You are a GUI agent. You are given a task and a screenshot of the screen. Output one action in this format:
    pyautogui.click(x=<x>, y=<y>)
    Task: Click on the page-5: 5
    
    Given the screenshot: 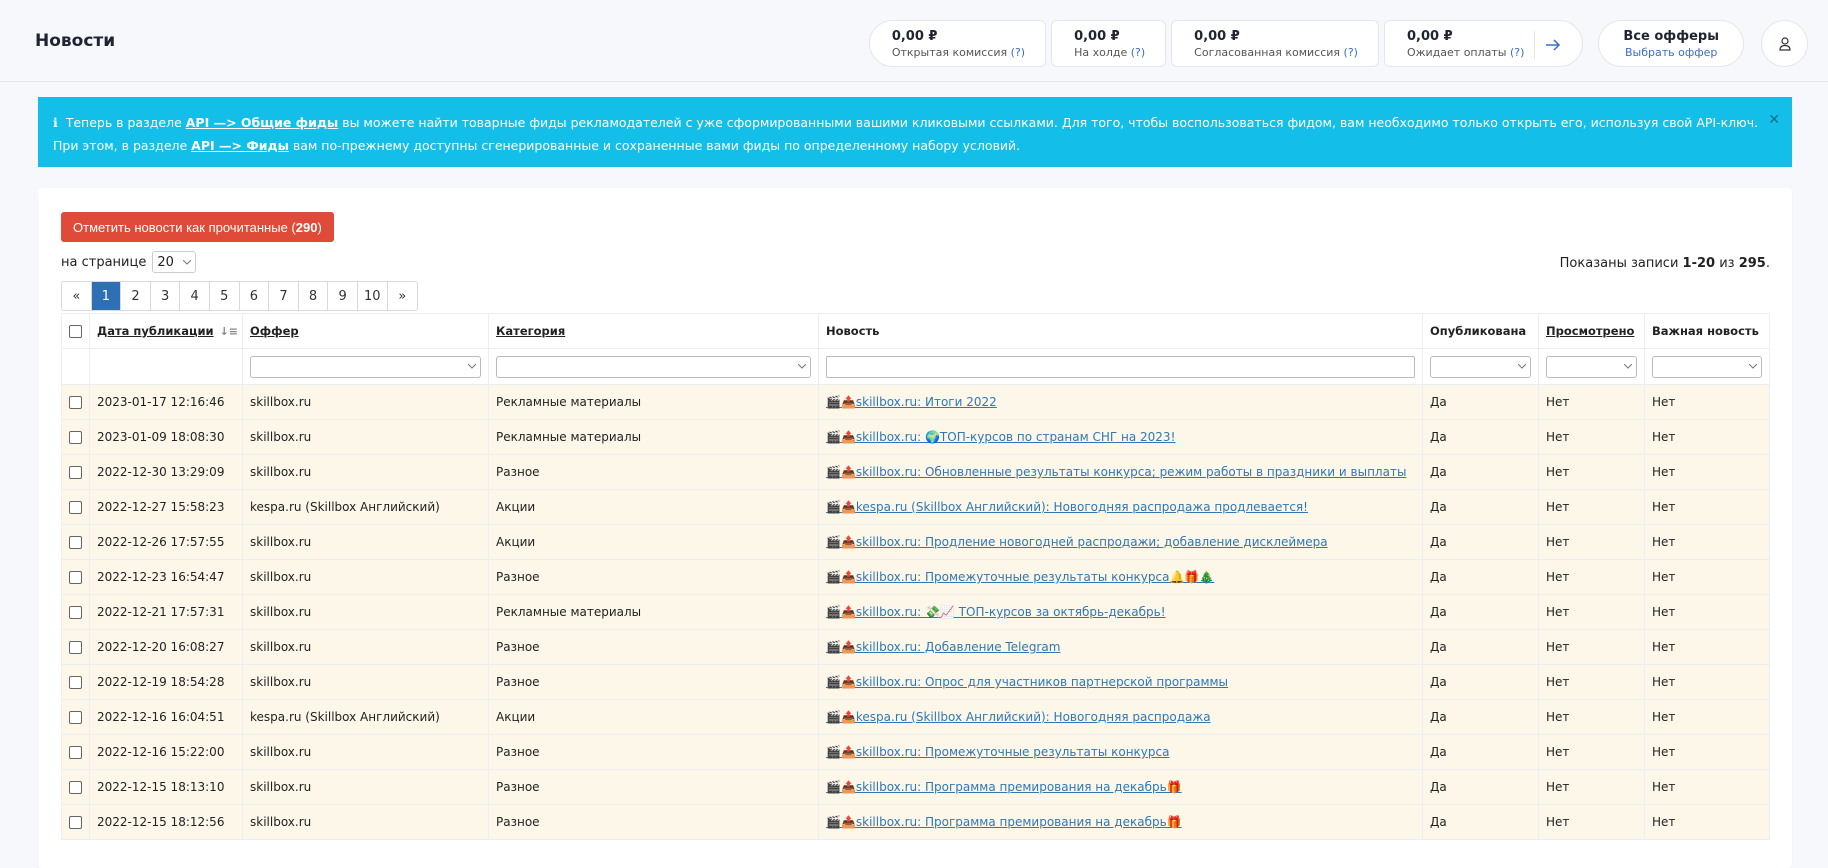 What is the action you would take?
    pyautogui.click(x=224, y=296)
    